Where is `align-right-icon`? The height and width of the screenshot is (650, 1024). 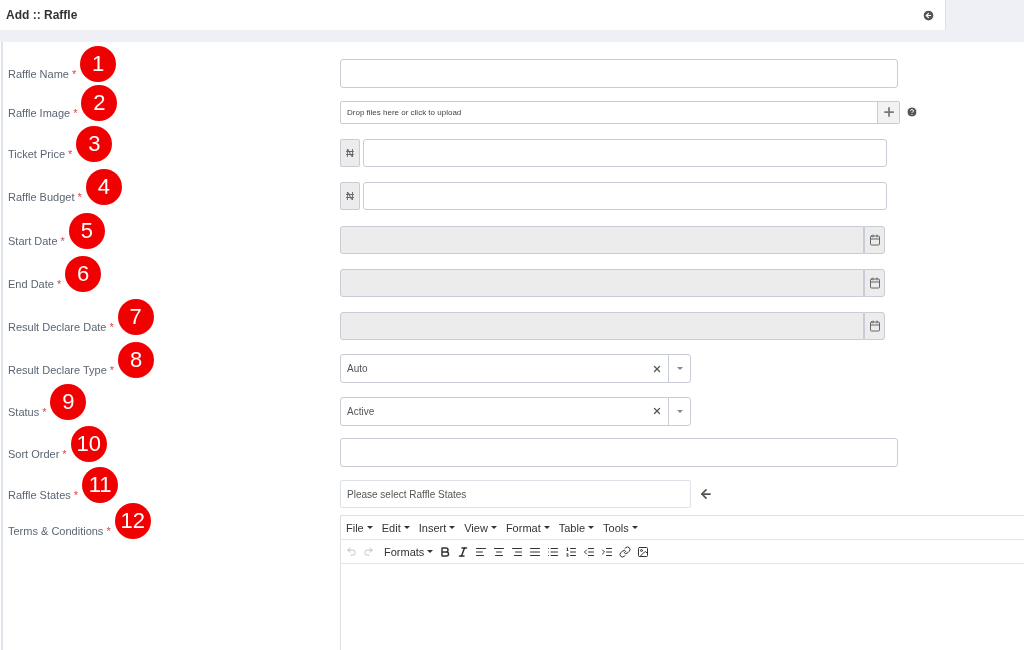 align-right-icon is located at coordinates (517, 551).